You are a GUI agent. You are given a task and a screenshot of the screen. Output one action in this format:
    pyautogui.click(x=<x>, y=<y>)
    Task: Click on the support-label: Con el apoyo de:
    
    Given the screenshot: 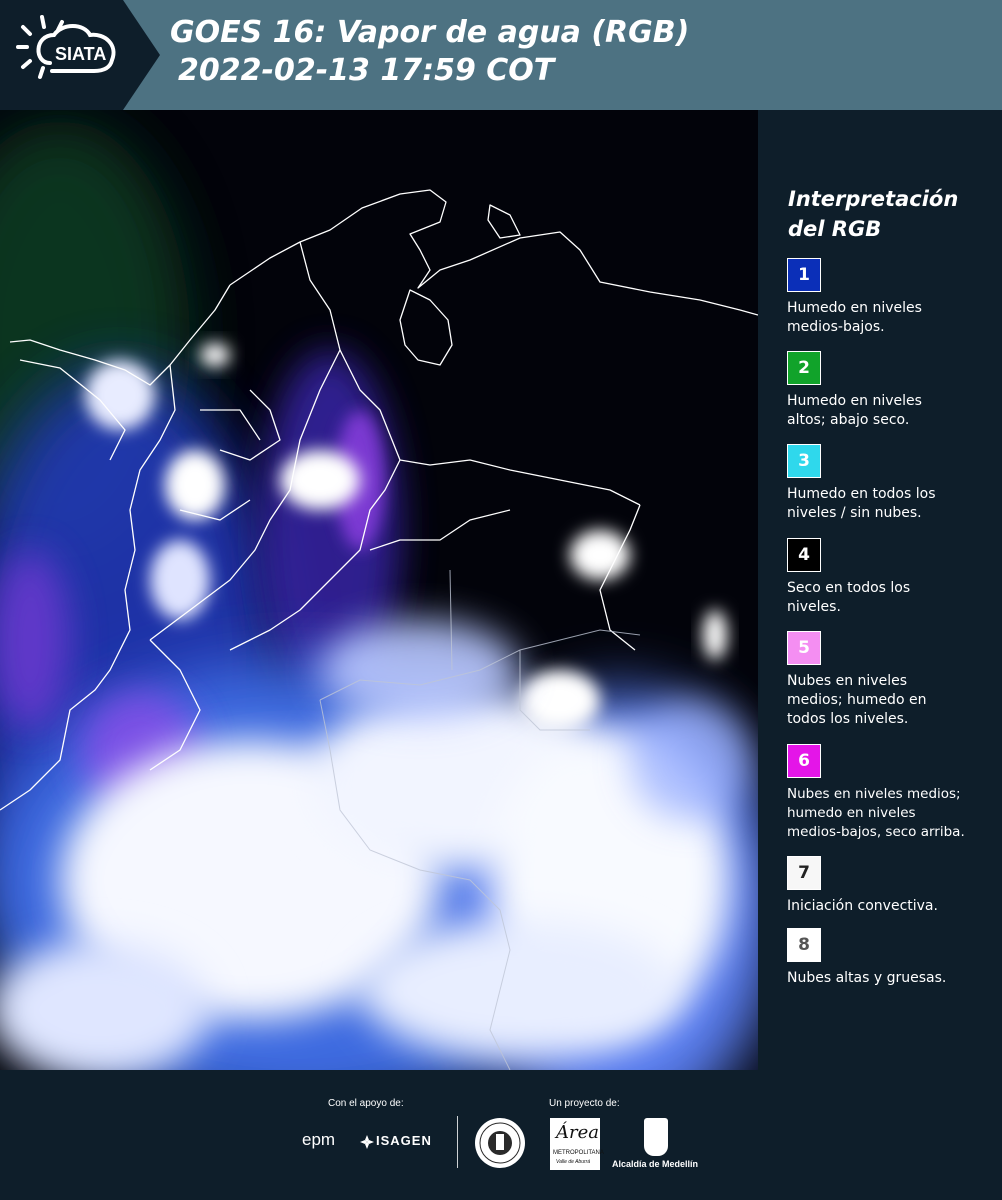 What is the action you would take?
    pyautogui.click(x=366, y=1103)
    